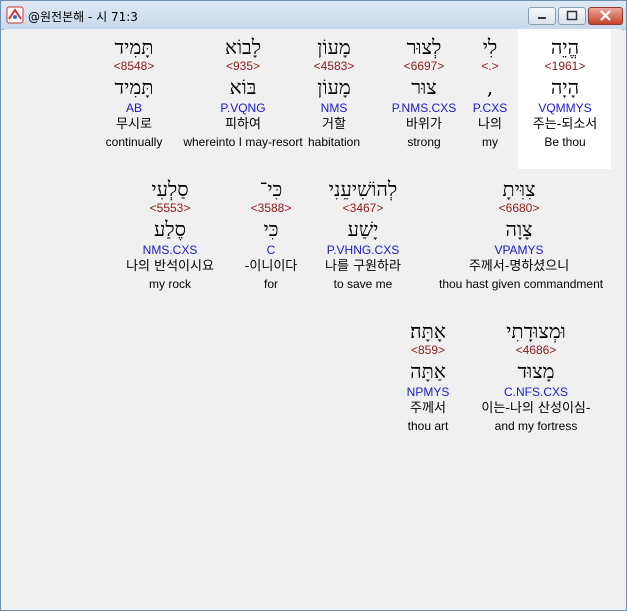 This screenshot has height=611, width=627. I want to click on hebrew-lemma: סֶלַע, so click(170, 229).